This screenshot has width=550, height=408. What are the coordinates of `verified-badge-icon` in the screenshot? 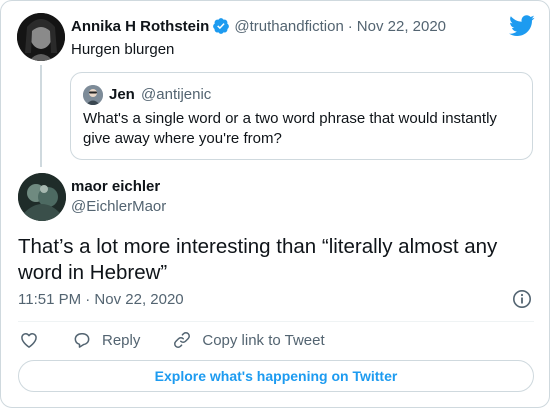 It's located at (221, 26).